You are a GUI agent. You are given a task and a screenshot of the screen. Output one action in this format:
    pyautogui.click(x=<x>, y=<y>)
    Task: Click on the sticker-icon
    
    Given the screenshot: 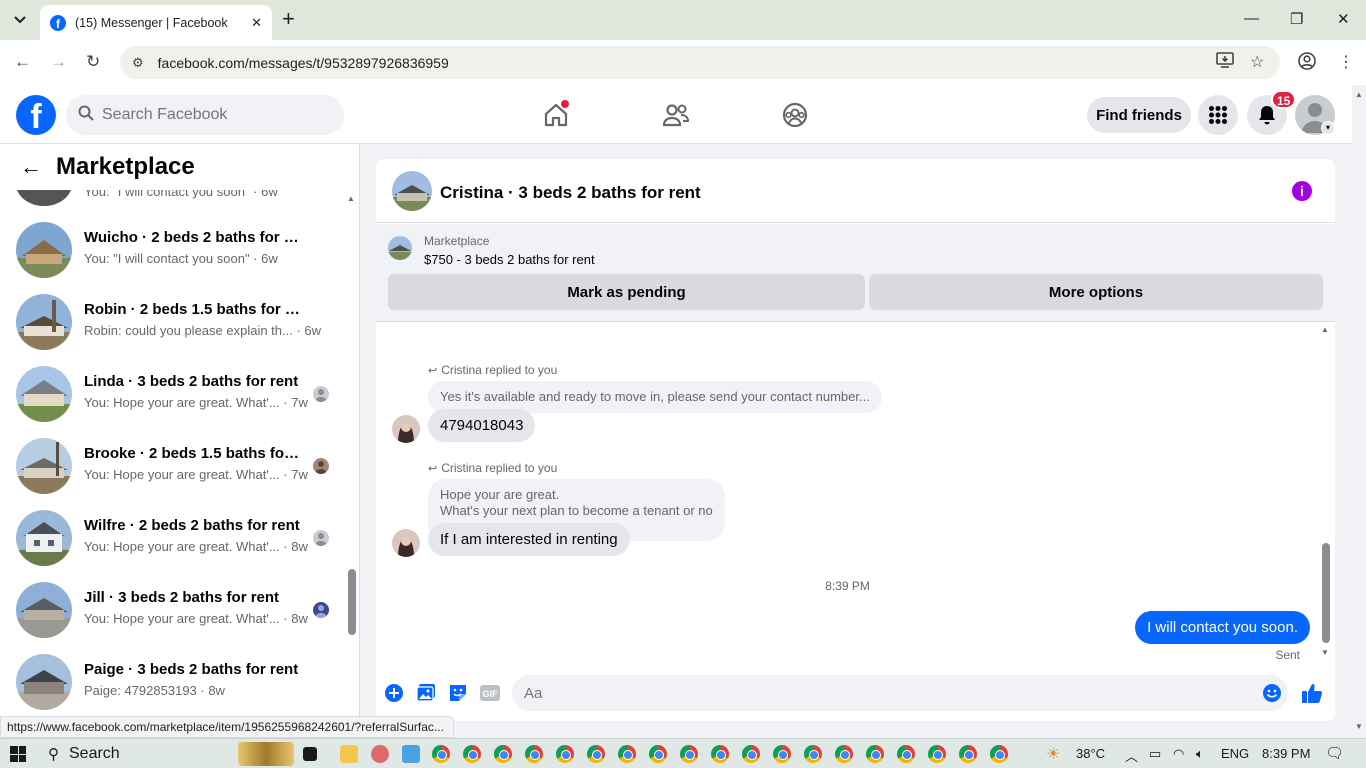 What is the action you would take?
    pyautogui.click(x=458, y=693)
    